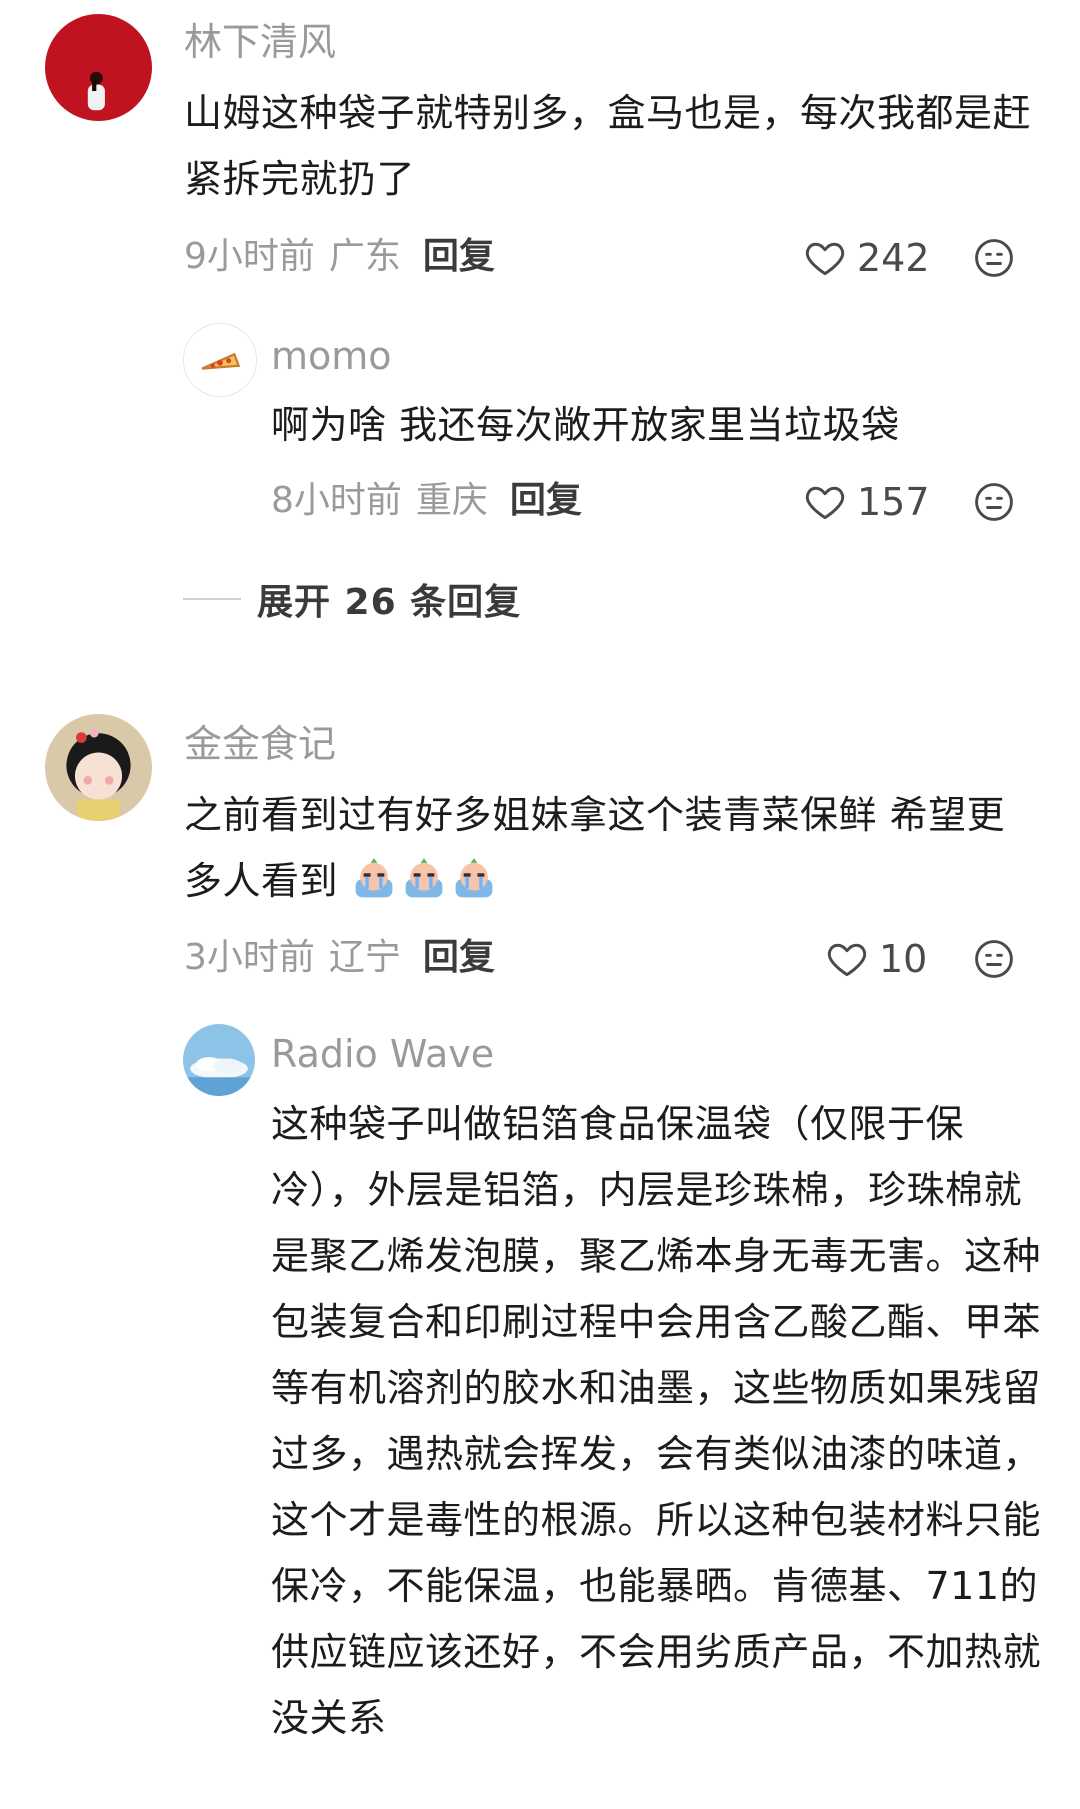 The width and height of the screenshot is (1080, 1809). What do you see at coordinates (595, 848) in the screenshot?
I see `comment-text-content: 之前看到过有好多姐妹拿这个装青菜保鲜 希望更多人看到` at bounding box center [595, 848].